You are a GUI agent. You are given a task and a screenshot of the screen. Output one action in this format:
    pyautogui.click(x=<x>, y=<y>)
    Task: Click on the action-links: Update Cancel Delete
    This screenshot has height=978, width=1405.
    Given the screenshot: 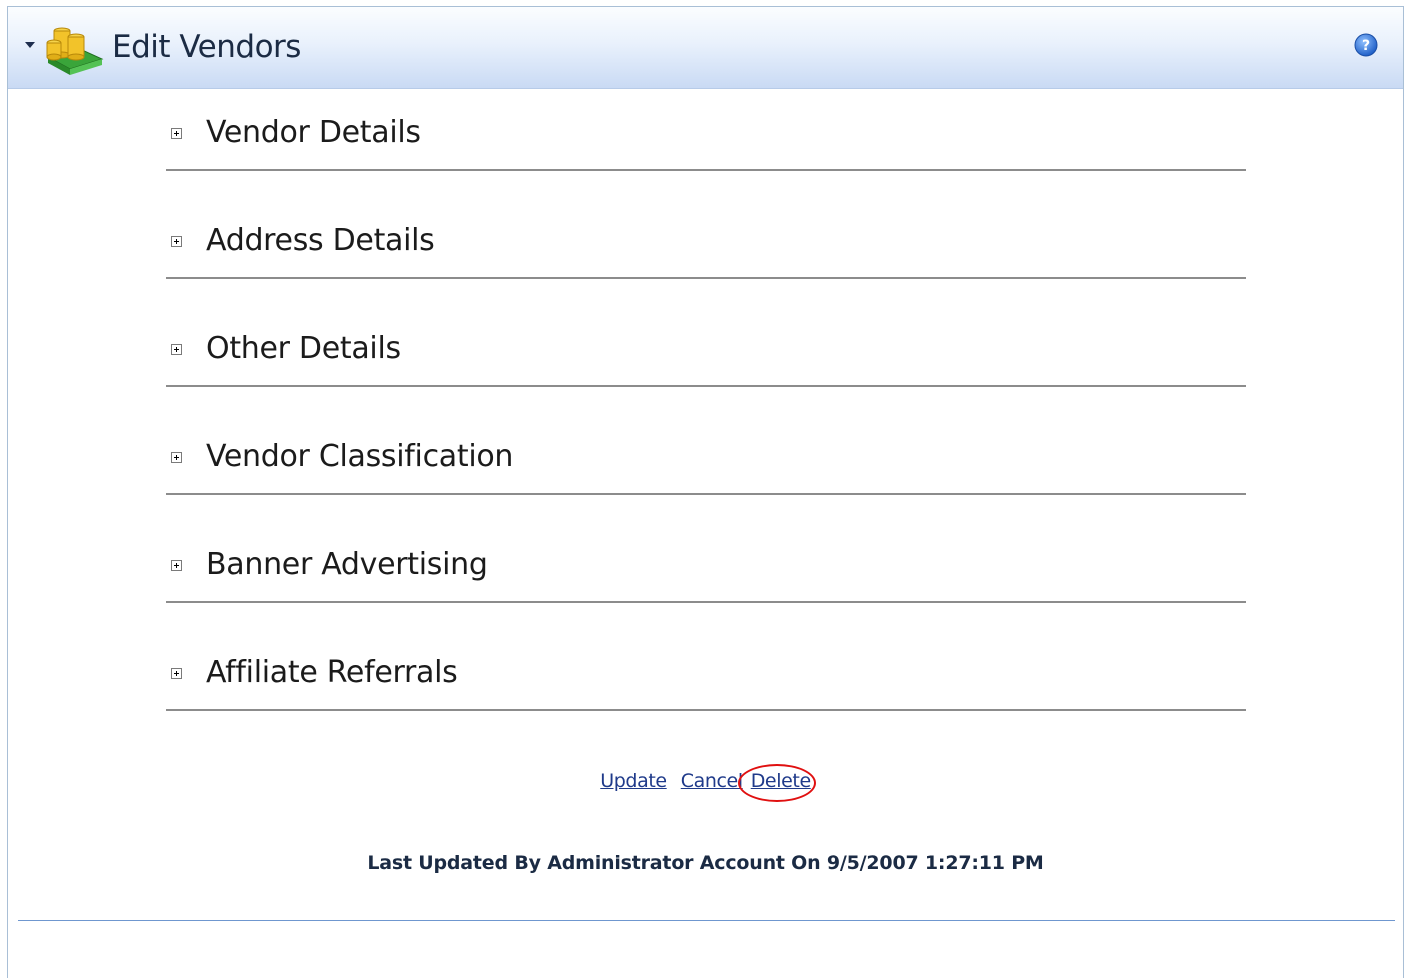 What is the action you would take?
    pyautogui.click(x=705, y=783)
    